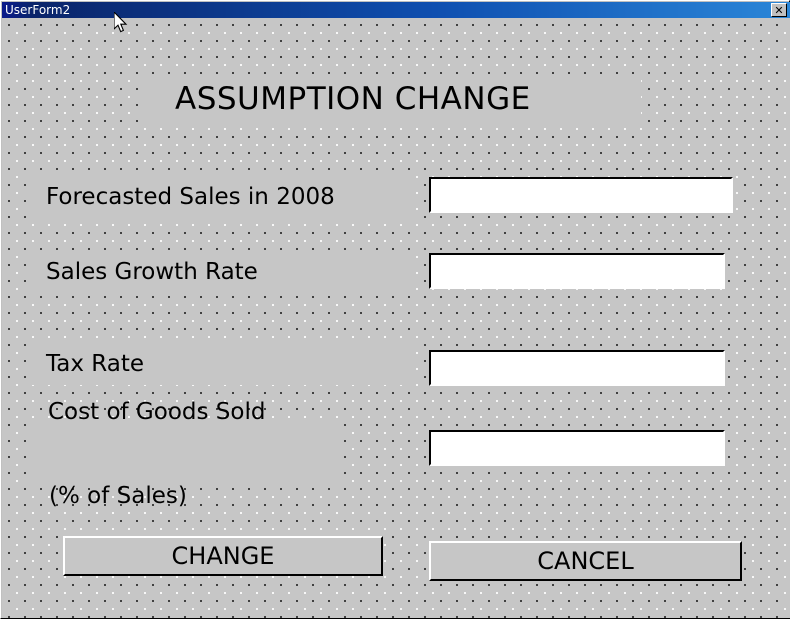 The height and width of the screenshot is (619, 790). I want to click on tax-rate-input, so click(577, 368).